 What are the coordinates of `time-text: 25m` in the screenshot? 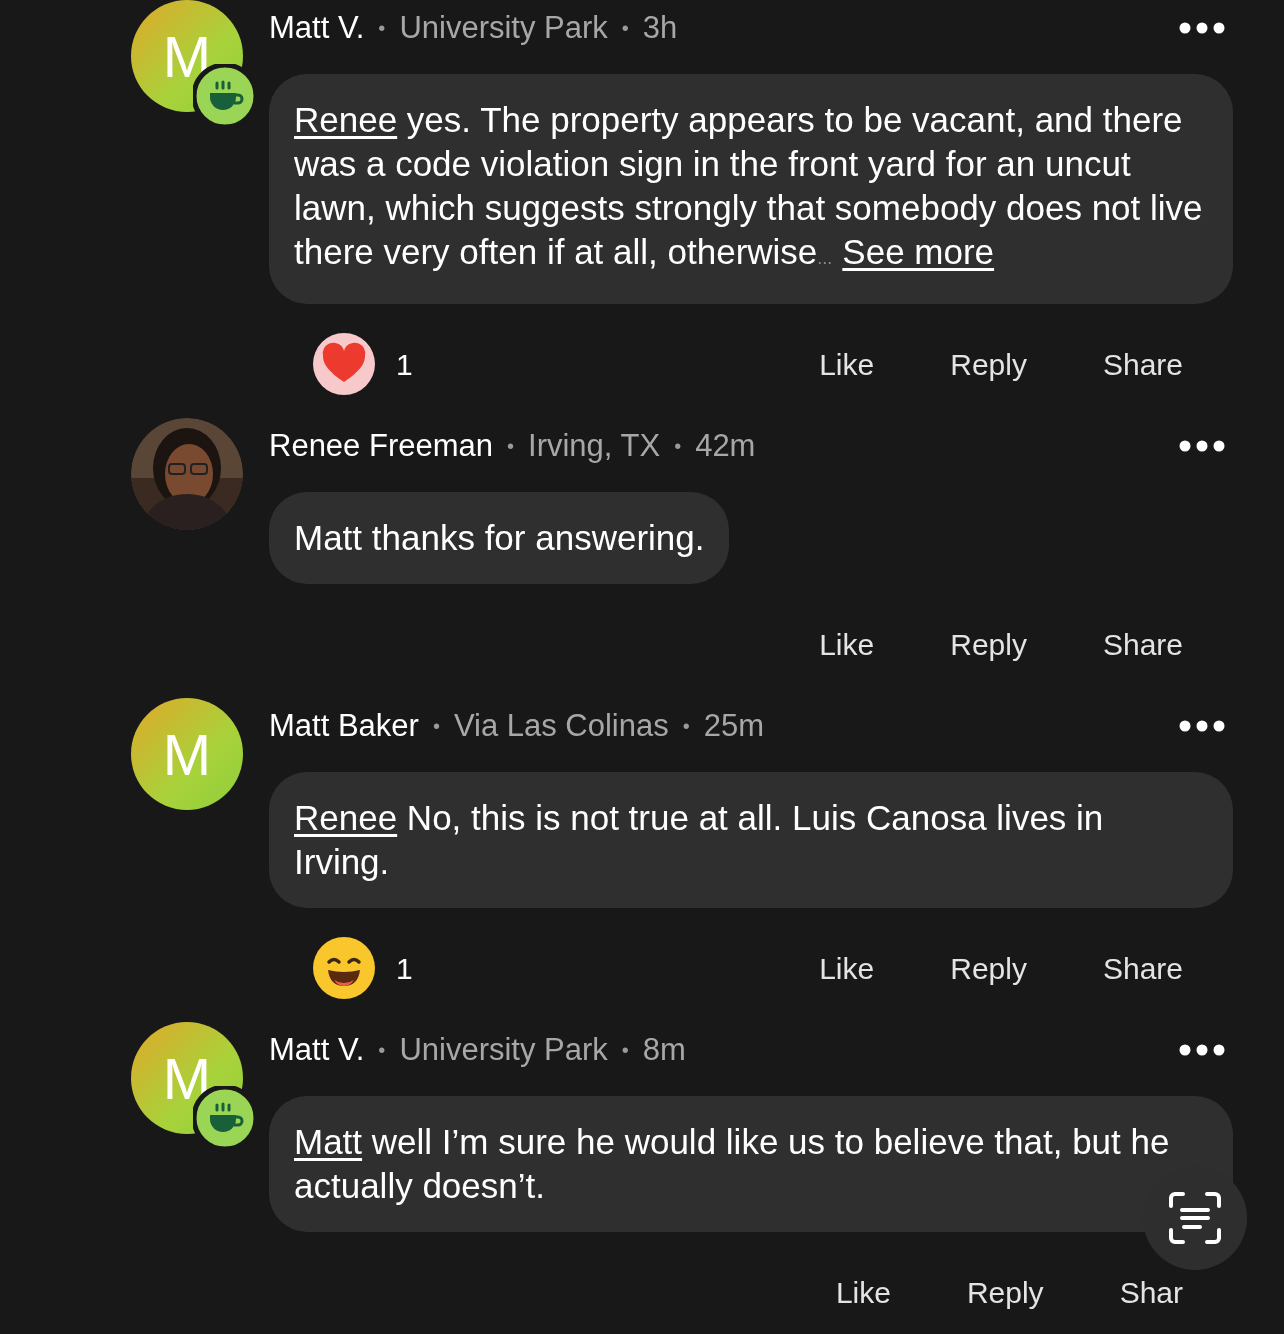 It's located at (734, 725).